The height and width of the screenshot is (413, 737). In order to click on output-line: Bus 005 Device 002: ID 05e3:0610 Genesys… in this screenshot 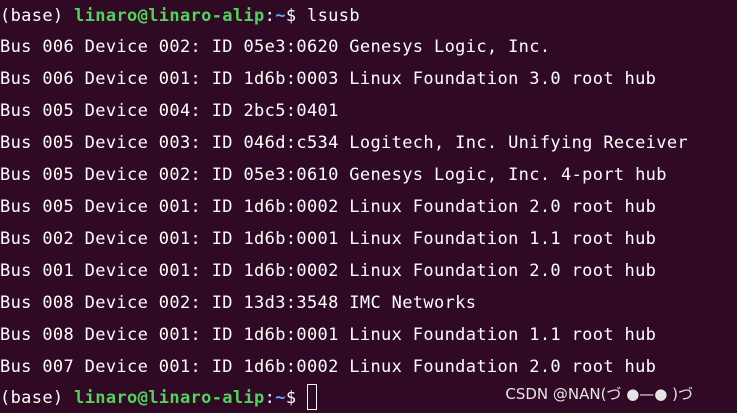, I will do `click(333, 175)`.